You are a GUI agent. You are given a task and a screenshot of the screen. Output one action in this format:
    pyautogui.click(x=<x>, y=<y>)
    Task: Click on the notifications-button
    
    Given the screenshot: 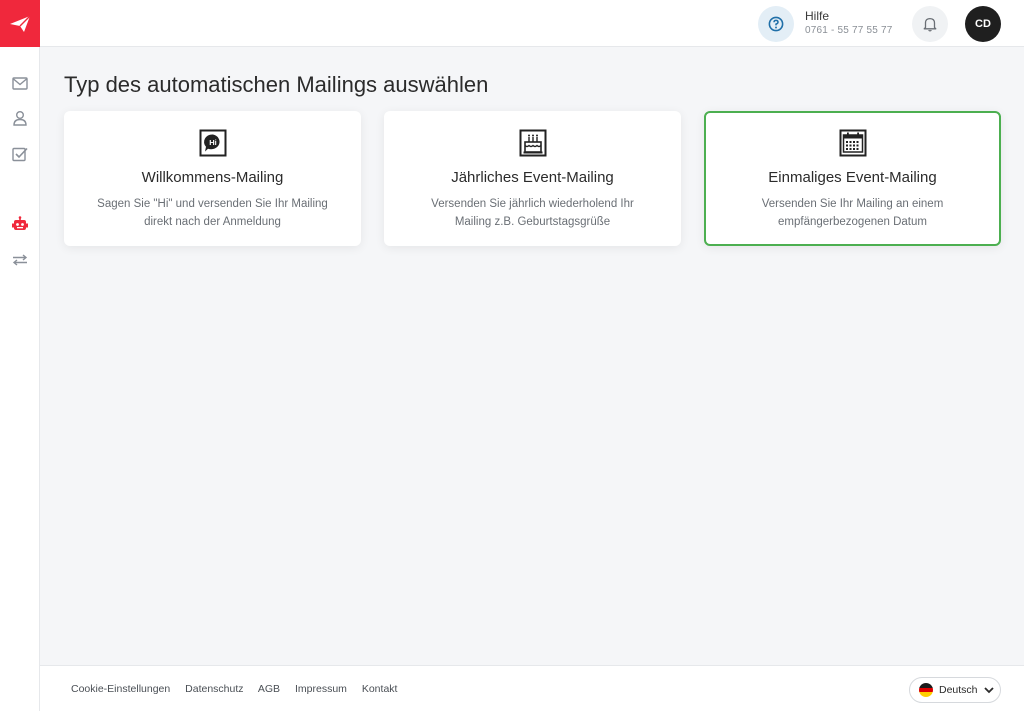 What is the action you would take?
    pyautogui.click(x=930, y=24)
    